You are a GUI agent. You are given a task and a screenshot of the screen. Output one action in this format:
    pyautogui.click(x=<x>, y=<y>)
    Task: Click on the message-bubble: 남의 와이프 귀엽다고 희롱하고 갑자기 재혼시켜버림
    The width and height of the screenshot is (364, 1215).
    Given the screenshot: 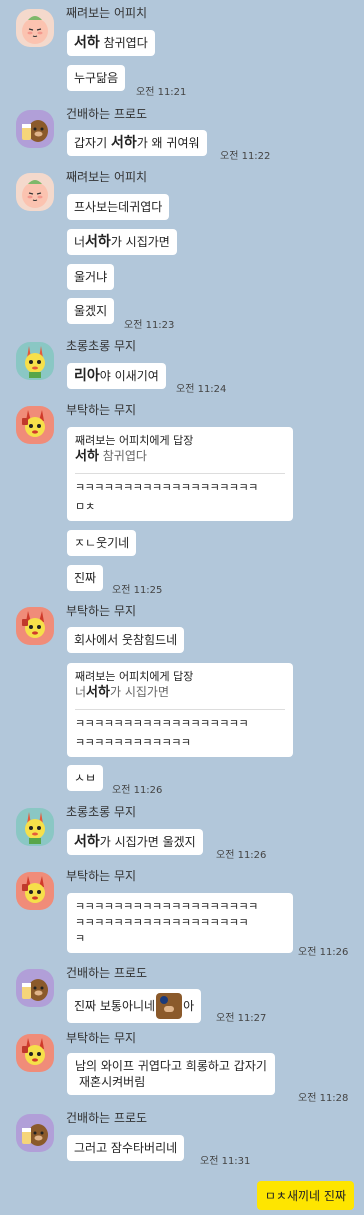 What is the action you would take?
    pyautogui.click(x=171, y=1074)
    